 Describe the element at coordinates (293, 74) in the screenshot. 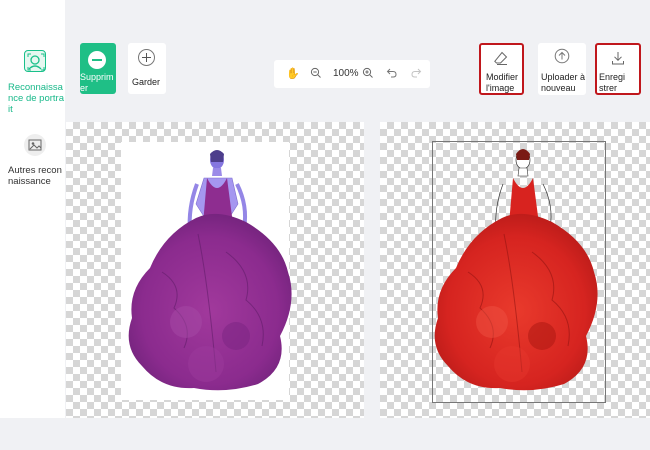

I see `hand-pan-icon: ✋` at that location.